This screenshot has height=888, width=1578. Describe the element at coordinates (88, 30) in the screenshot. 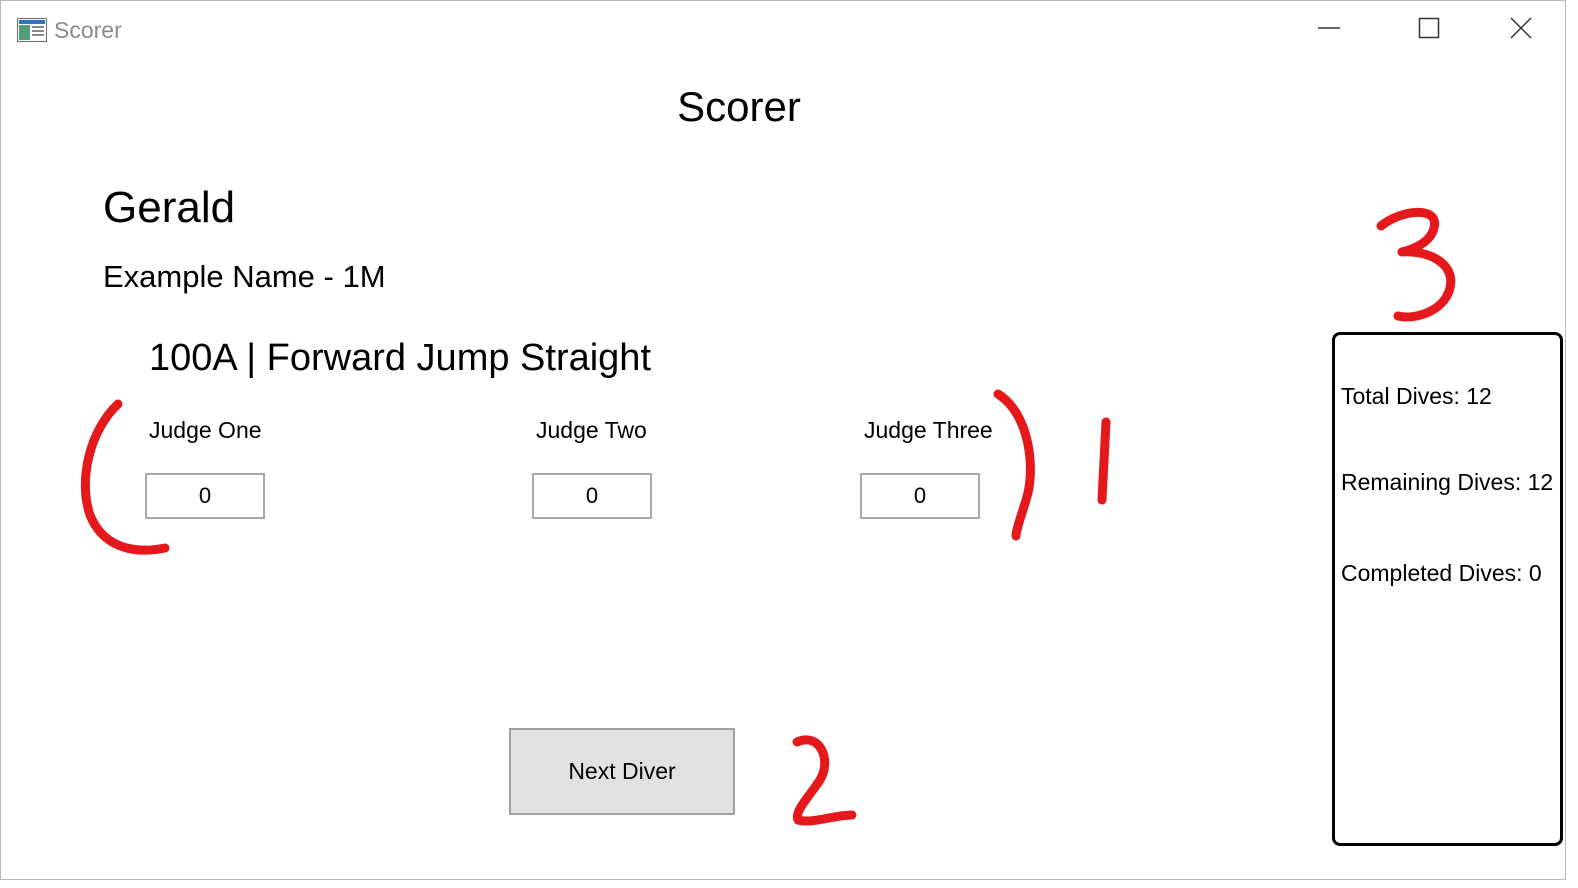

I see `window-title: Scorer` at that location.